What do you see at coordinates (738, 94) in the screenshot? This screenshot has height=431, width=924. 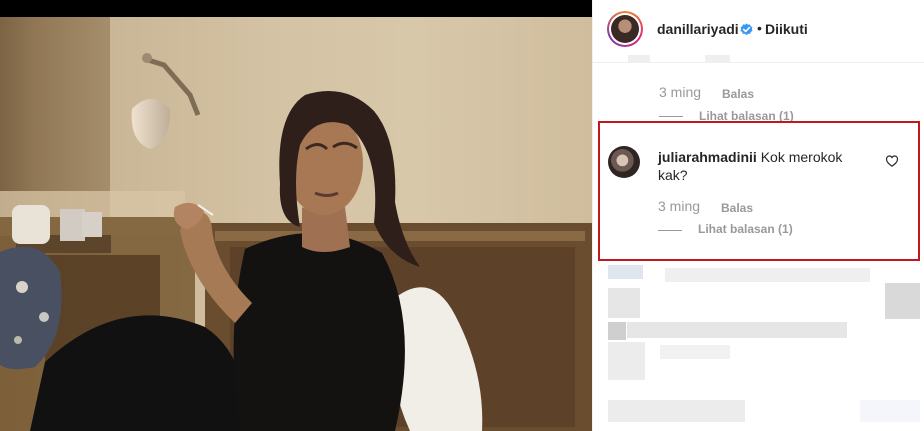 I see `previous-comment-reply-button: Balas` at bounding box center [738, 94].